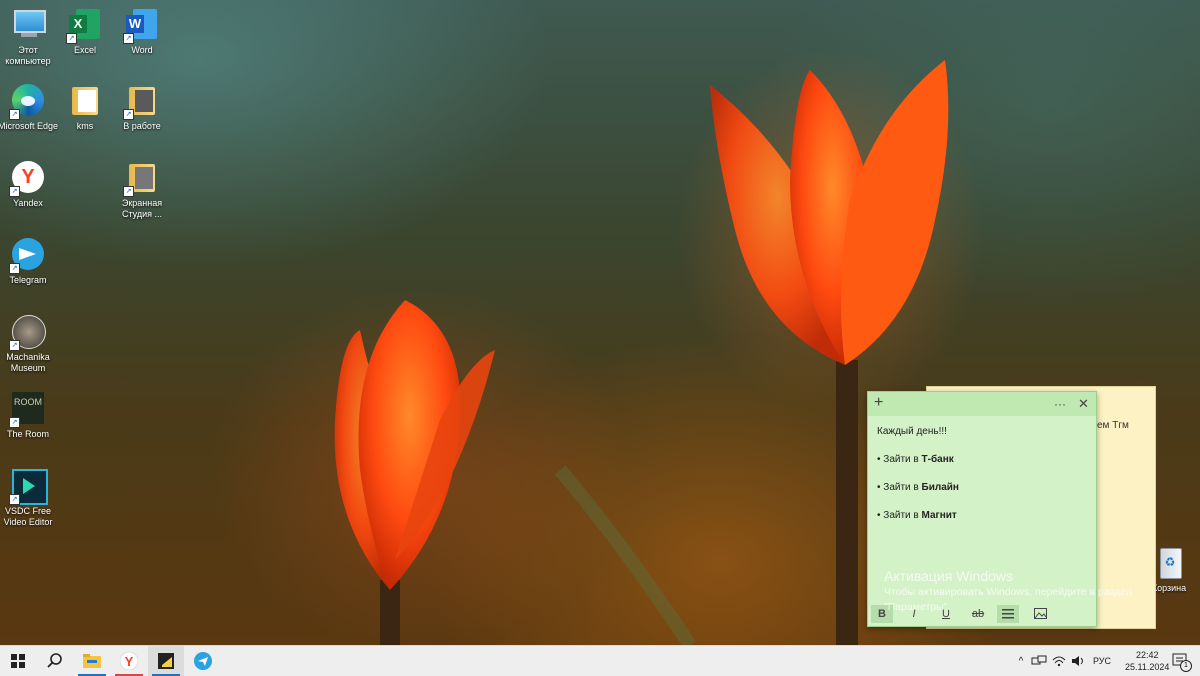 Image resolution: width=1200 pixels, height=676 pixels. I want to click on item-bold: Т-банк, so click(937, 459).